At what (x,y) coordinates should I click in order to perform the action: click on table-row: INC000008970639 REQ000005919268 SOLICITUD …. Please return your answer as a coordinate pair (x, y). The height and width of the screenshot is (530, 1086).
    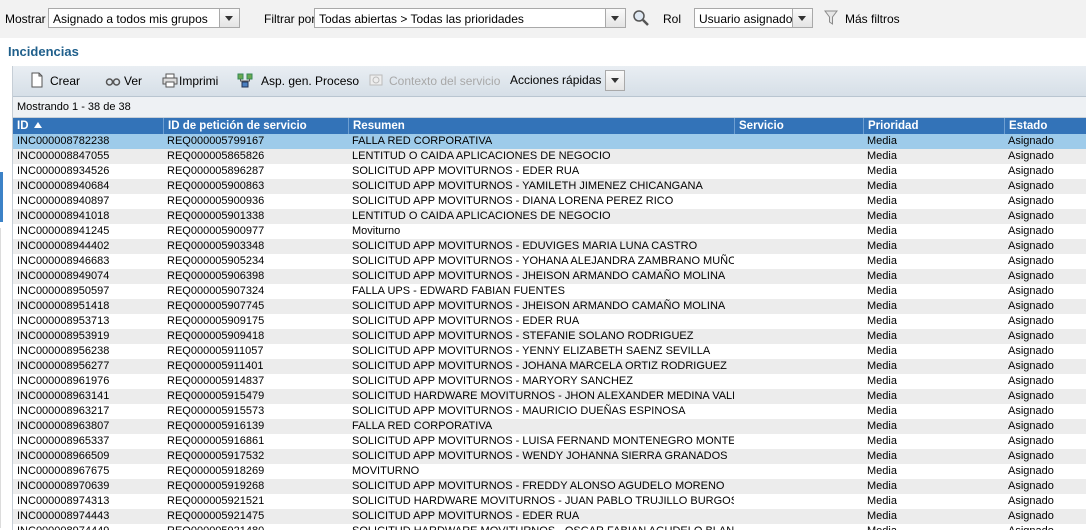
    Looking at the image, I should click on (549, 486).